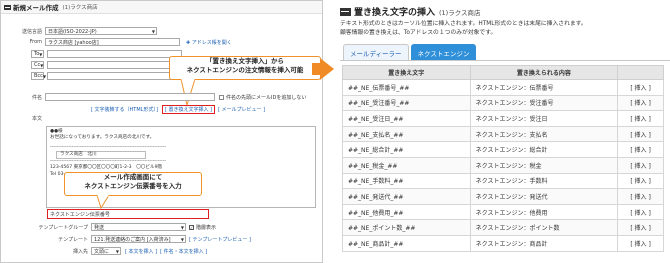 The height and width of the screenshot is (263, 670). Describe the element at coordinates (327, 69) in the screenshot. I see `transition-arrow-icon` at that location.